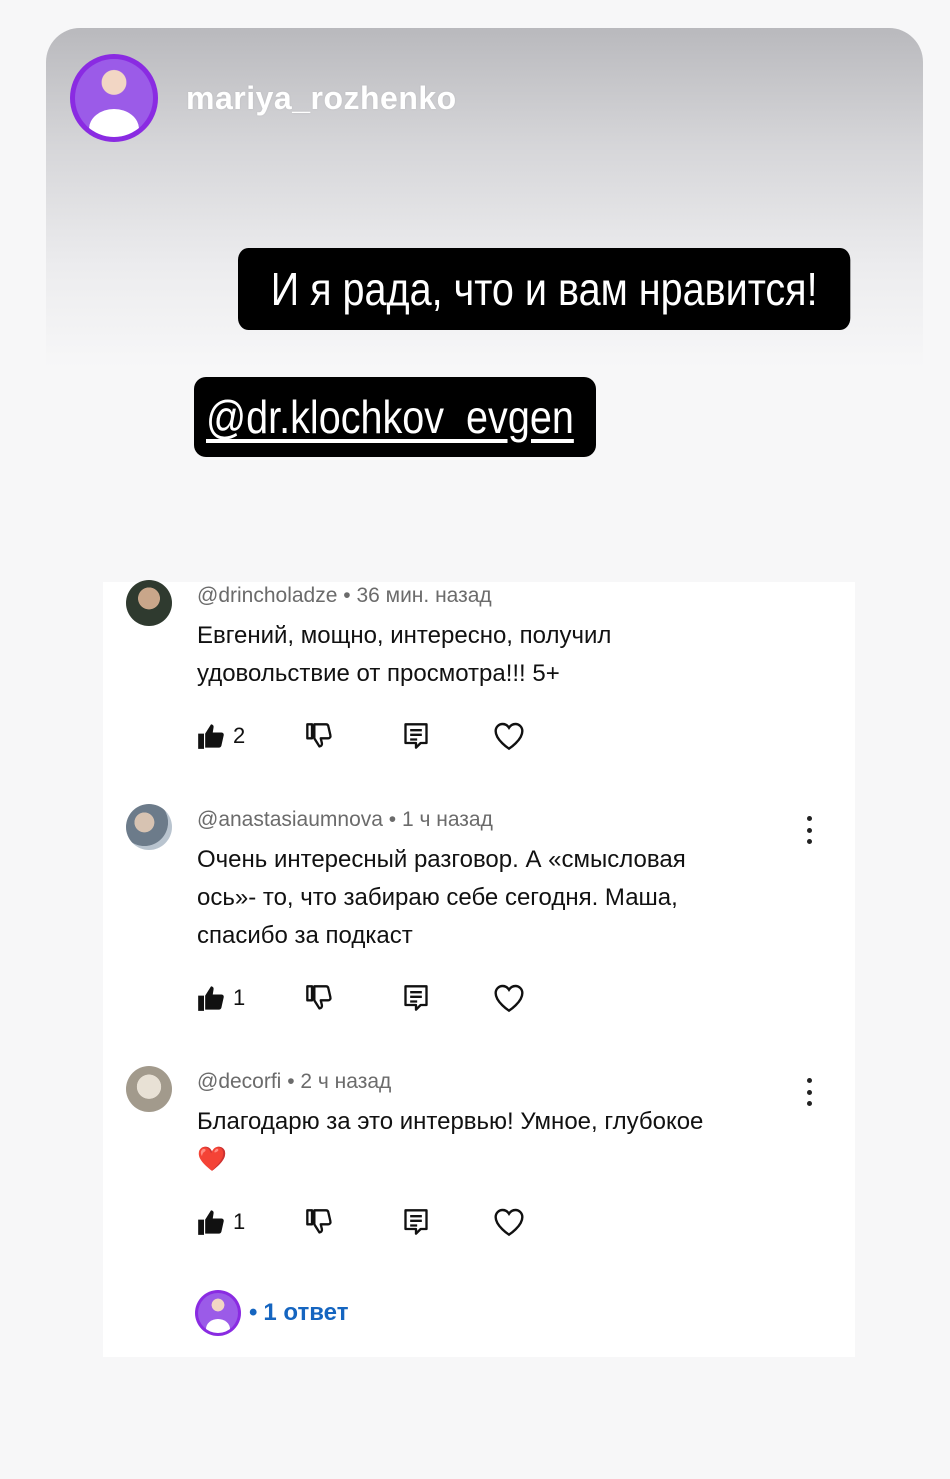 Image resolution: width=950 pixels, height=1479 pixels. Describe the element at coordinates (441, 859) in the screenshot. I see `comment-text-line: Очень интересный разговор. А «смысловая` at that location.